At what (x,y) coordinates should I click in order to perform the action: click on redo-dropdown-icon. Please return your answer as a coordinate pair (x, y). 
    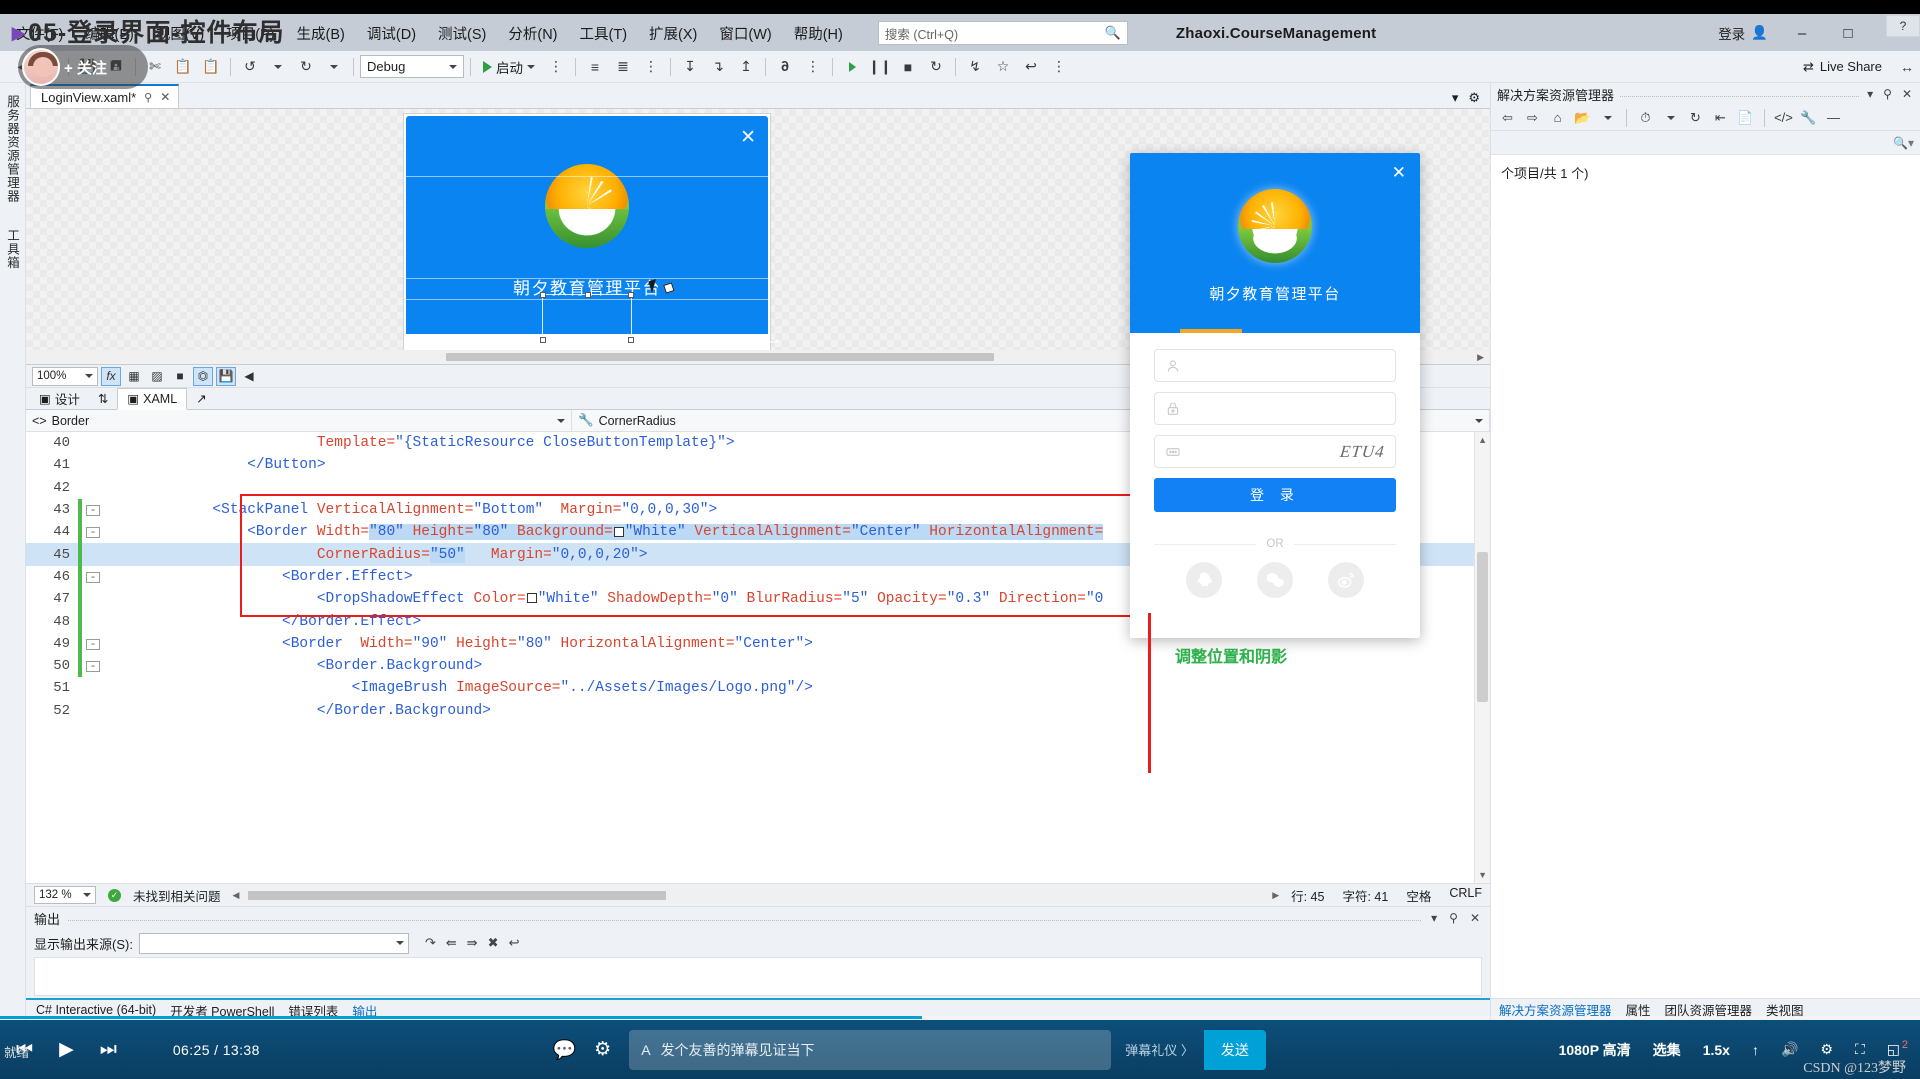
    Looking at the image, I should click on (334, 67).